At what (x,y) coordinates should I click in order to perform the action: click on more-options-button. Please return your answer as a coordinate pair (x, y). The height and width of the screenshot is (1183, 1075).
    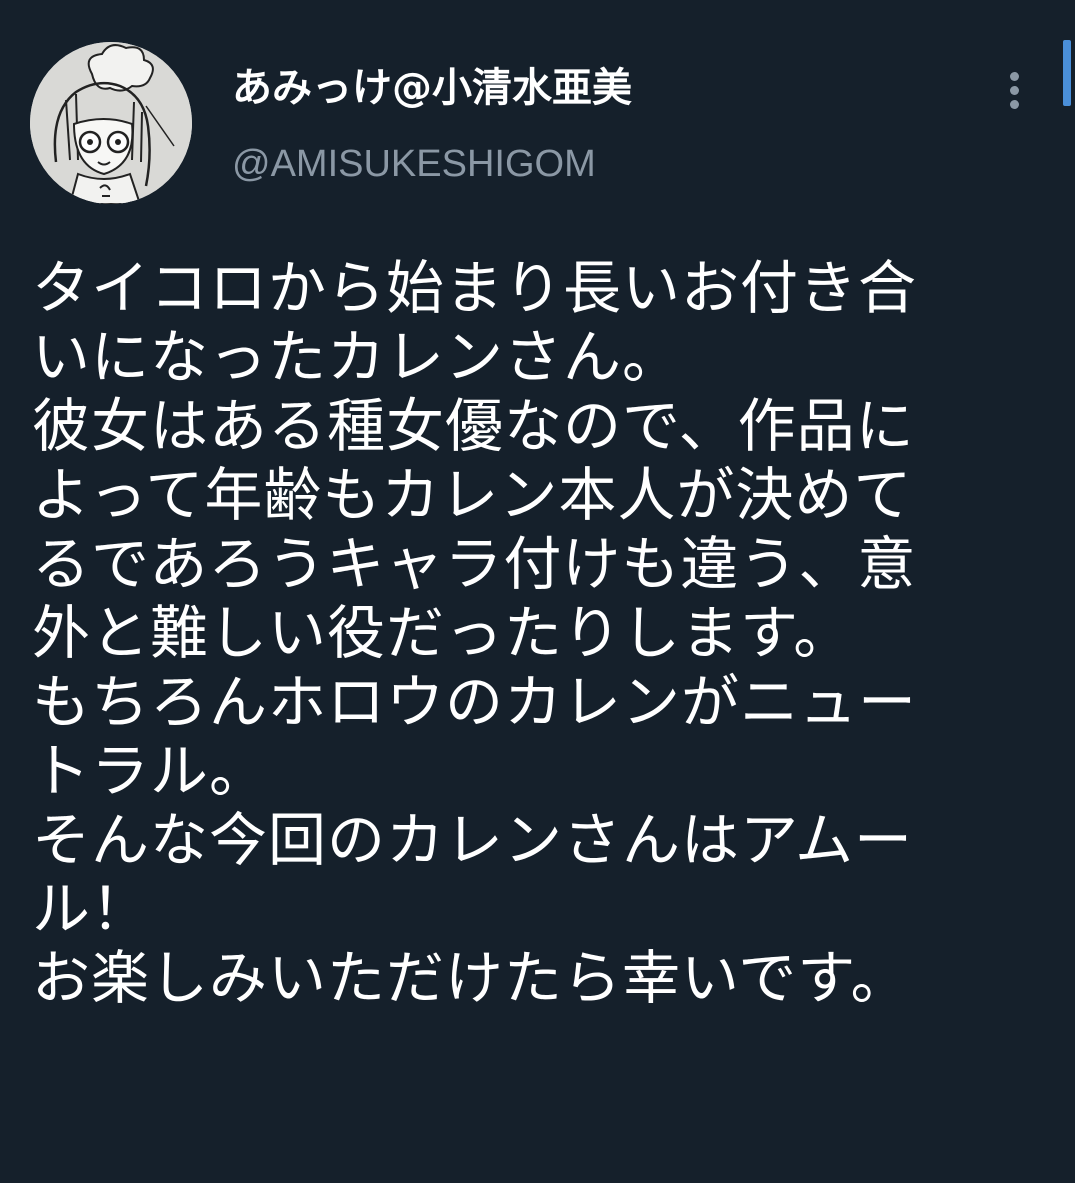
    Looking at the image, I should click on (1015, 91).